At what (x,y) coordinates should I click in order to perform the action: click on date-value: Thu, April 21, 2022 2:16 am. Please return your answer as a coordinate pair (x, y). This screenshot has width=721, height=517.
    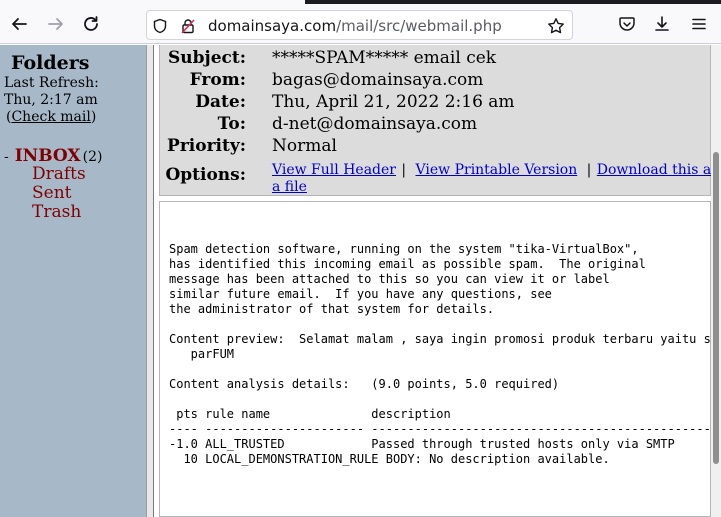
    Looking at the image, I should click on (393, 102).